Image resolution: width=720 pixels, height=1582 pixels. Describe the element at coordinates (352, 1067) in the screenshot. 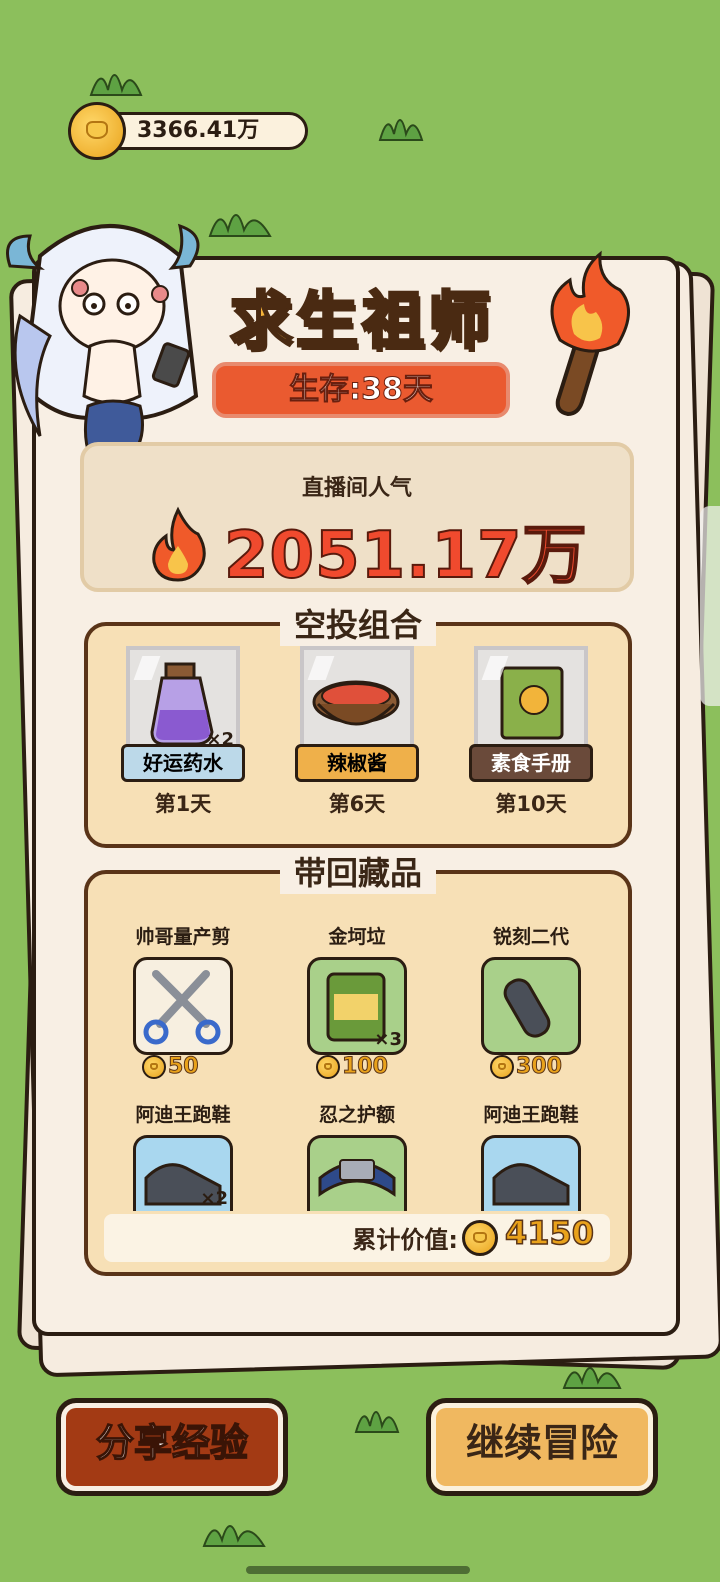

I see `loot-price: 100` at that location.